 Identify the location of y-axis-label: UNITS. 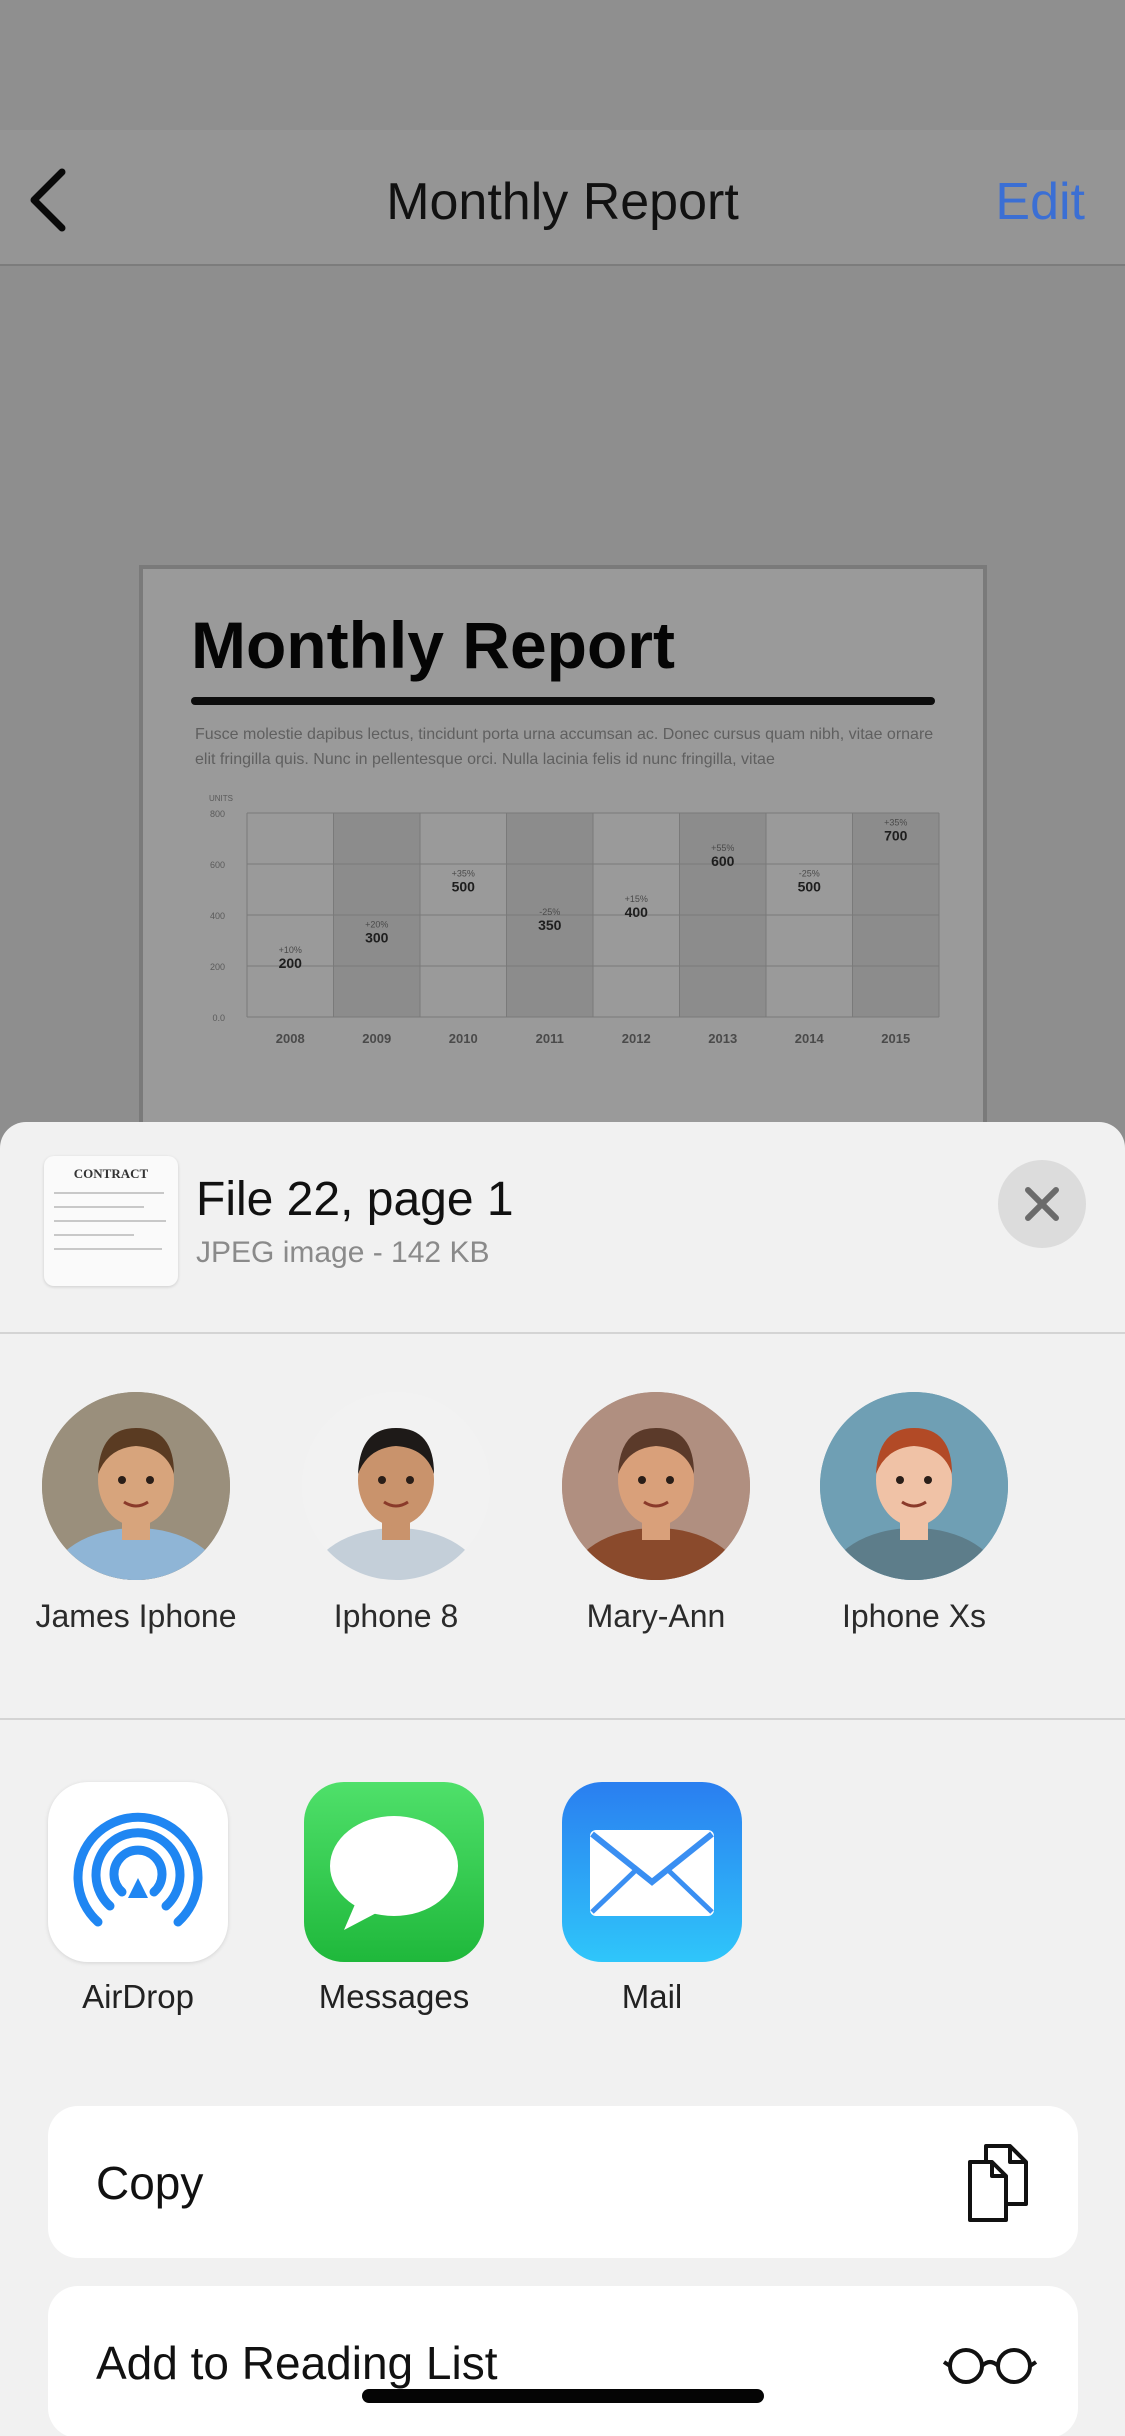
(221, 798).